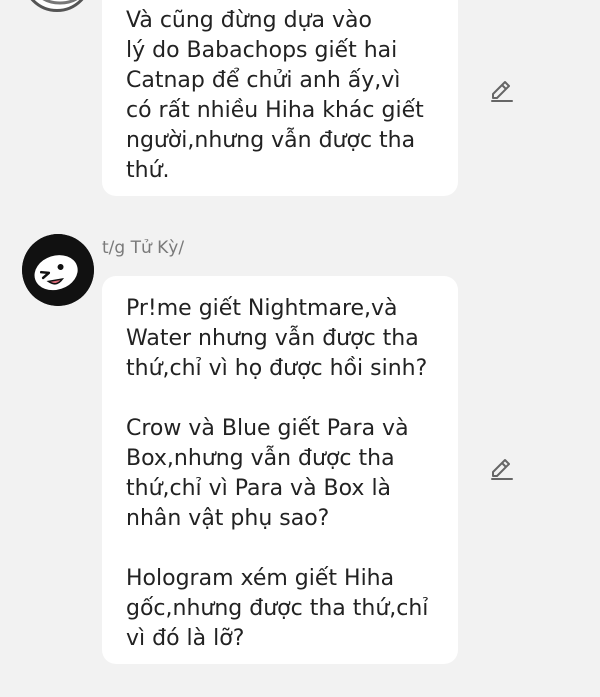 This screenshot has height=697, width=600. I want to click on author-avatar, so click(58, 270).